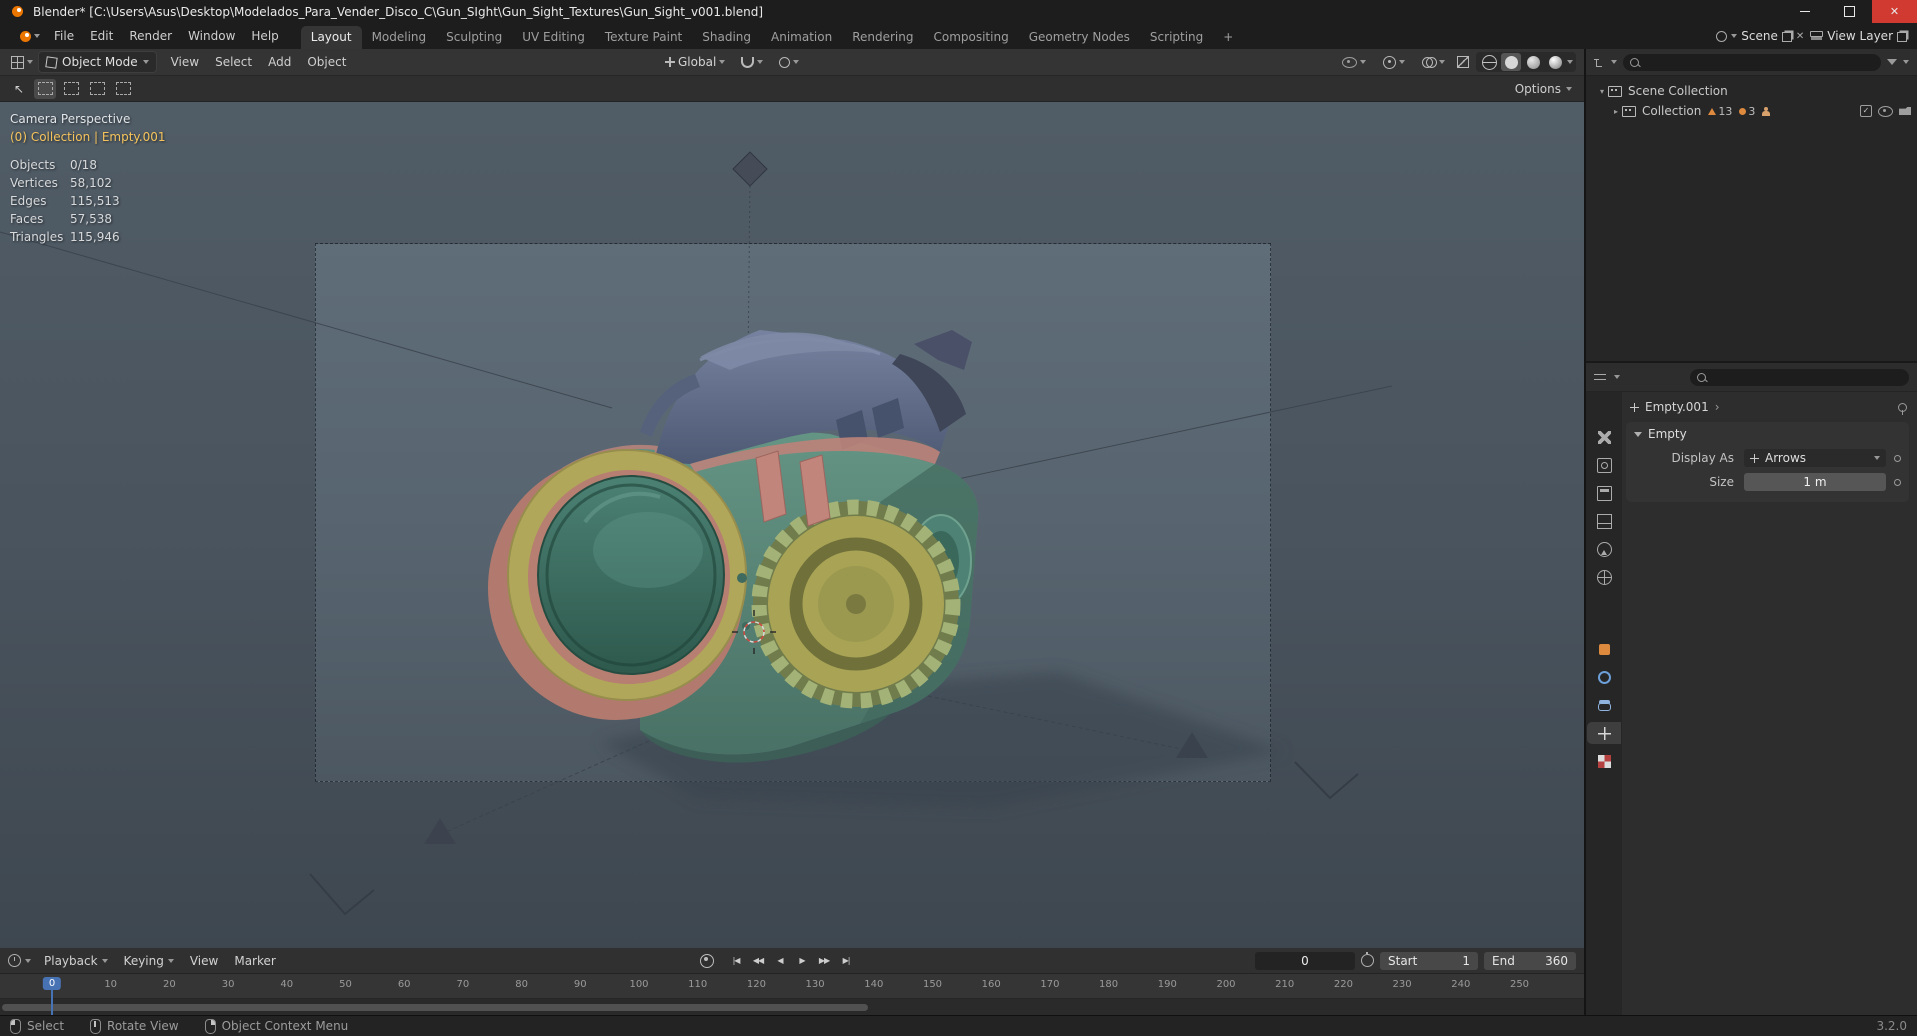  Describe the element at coordinates (1799, 377) in the screenshot. I see `properties-search-input` at that location.